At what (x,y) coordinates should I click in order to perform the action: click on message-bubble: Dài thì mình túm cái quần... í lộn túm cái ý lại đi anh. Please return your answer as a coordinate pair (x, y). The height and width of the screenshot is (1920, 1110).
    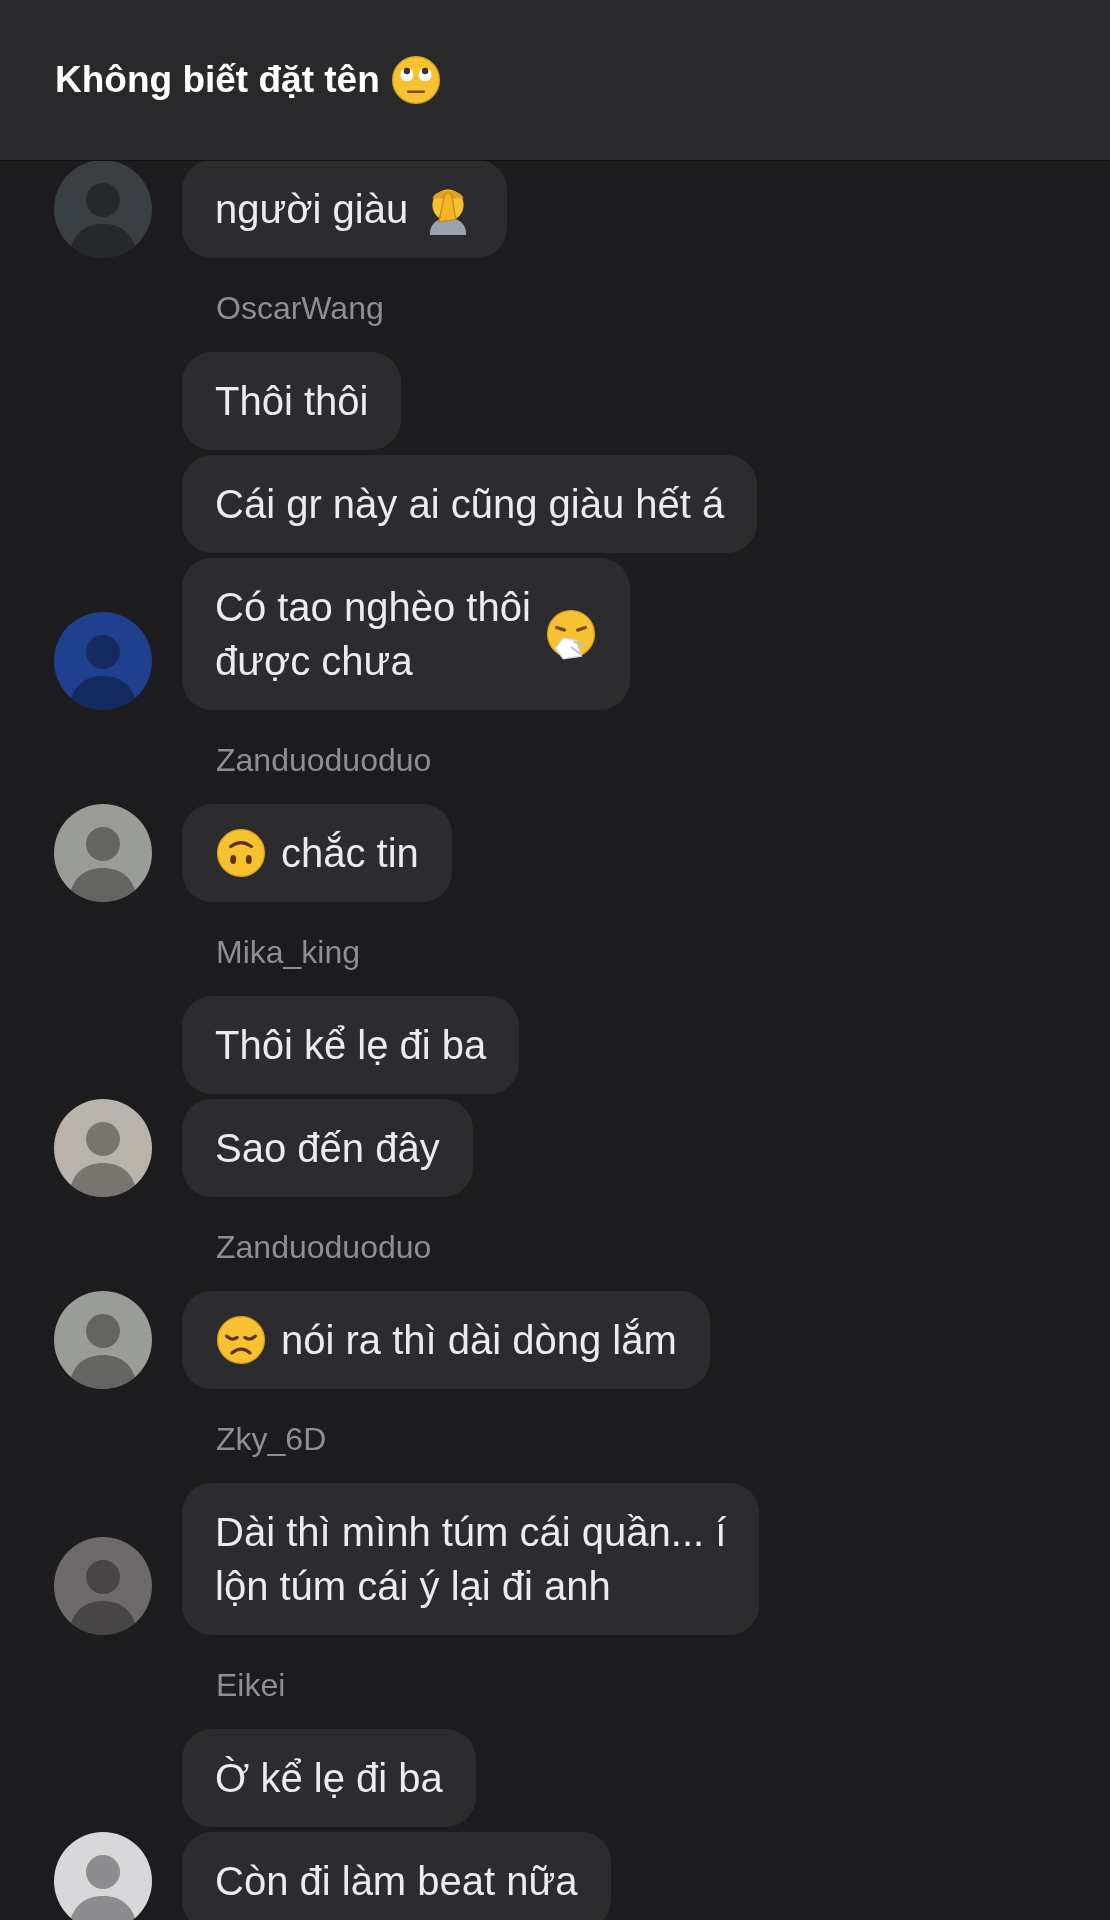
    Looking at the image, I should click on (471, 1559).